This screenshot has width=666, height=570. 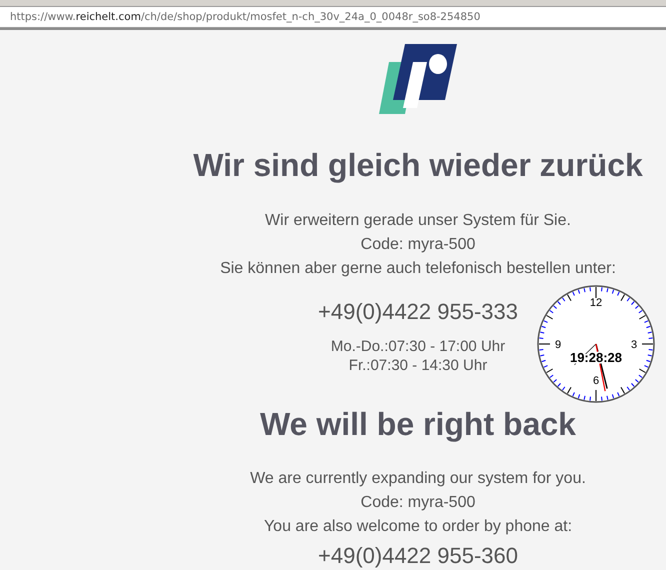 What do you see at coordinates (418, 312) in the screenshot?
I see `phone-number: +49(0)4422 955-333` at bounding box center [418, 312].